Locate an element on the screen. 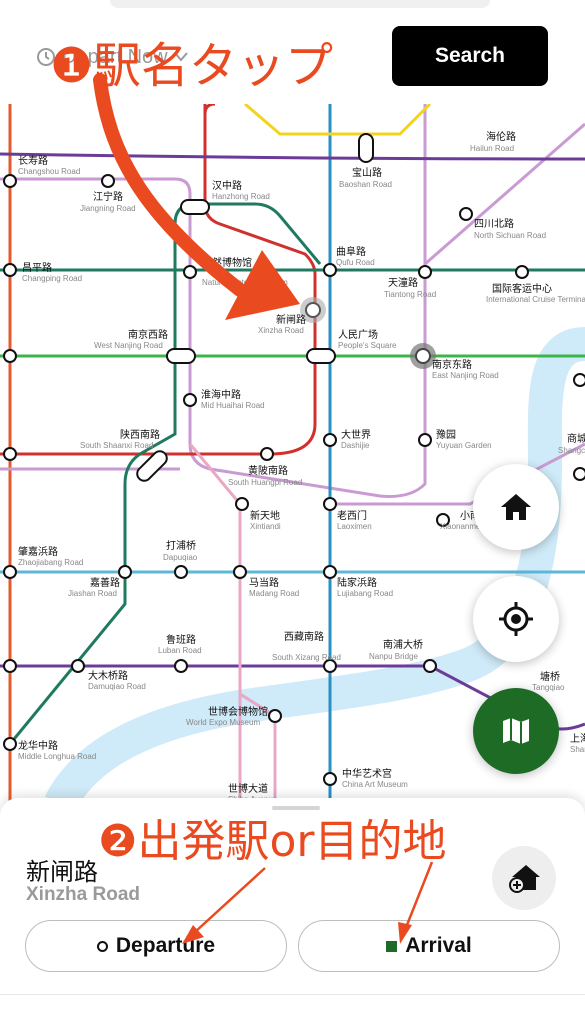 Image resolution: width=585 pixels, height=1024 pixels. station-label: 大木桥路 is located at coordinates (108, 675).